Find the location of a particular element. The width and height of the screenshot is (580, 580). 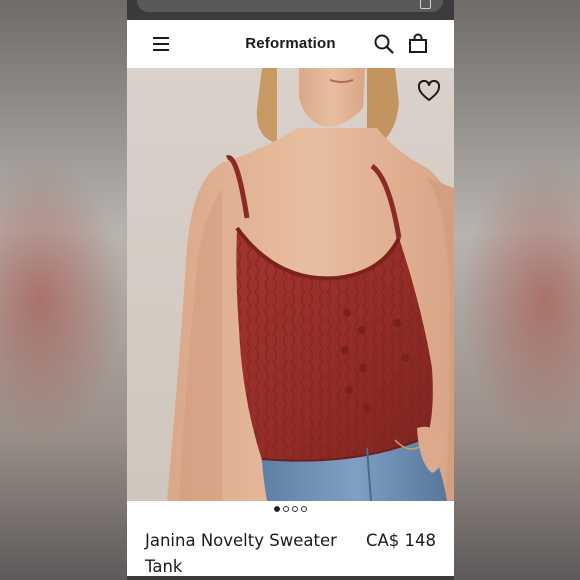

brand-logo: Reformation is located at coordinates (290, 43).